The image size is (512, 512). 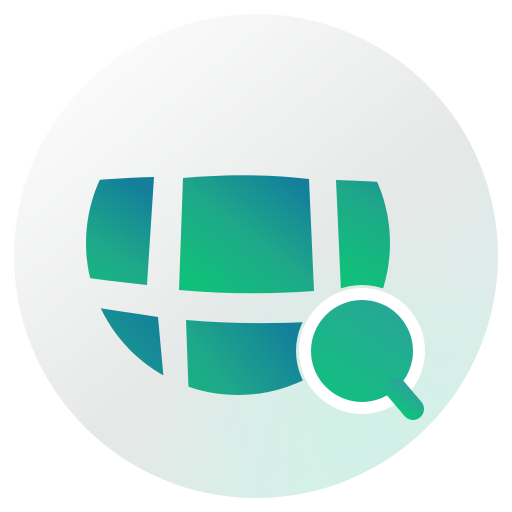 I want to click on search-handle, so click(x=404, y=399).